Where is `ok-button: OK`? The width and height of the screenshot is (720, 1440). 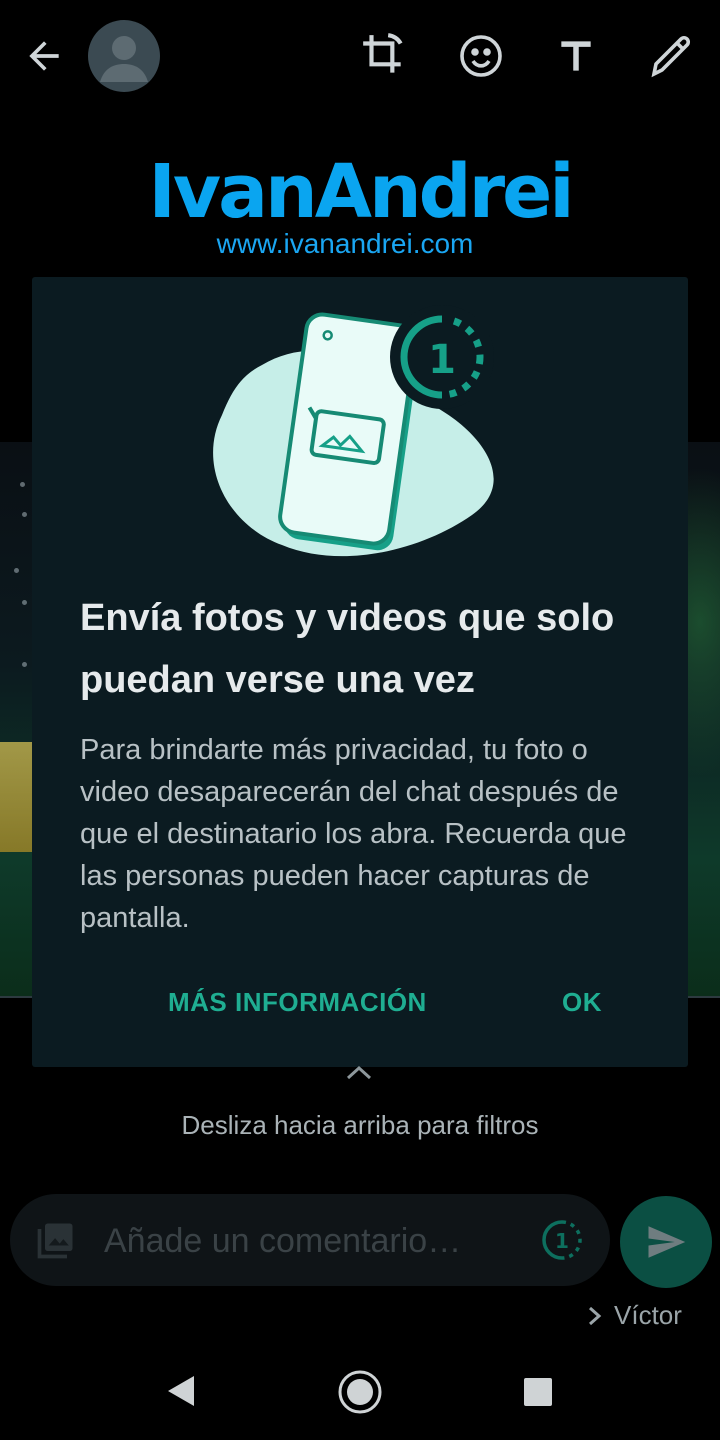 ok-button: OK is located at coordinates (582, 1002).